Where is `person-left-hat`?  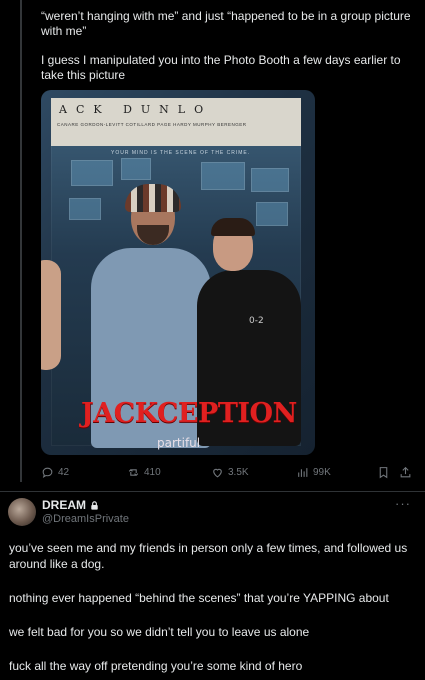
person-left-hat is located at coordinates (153, 198).